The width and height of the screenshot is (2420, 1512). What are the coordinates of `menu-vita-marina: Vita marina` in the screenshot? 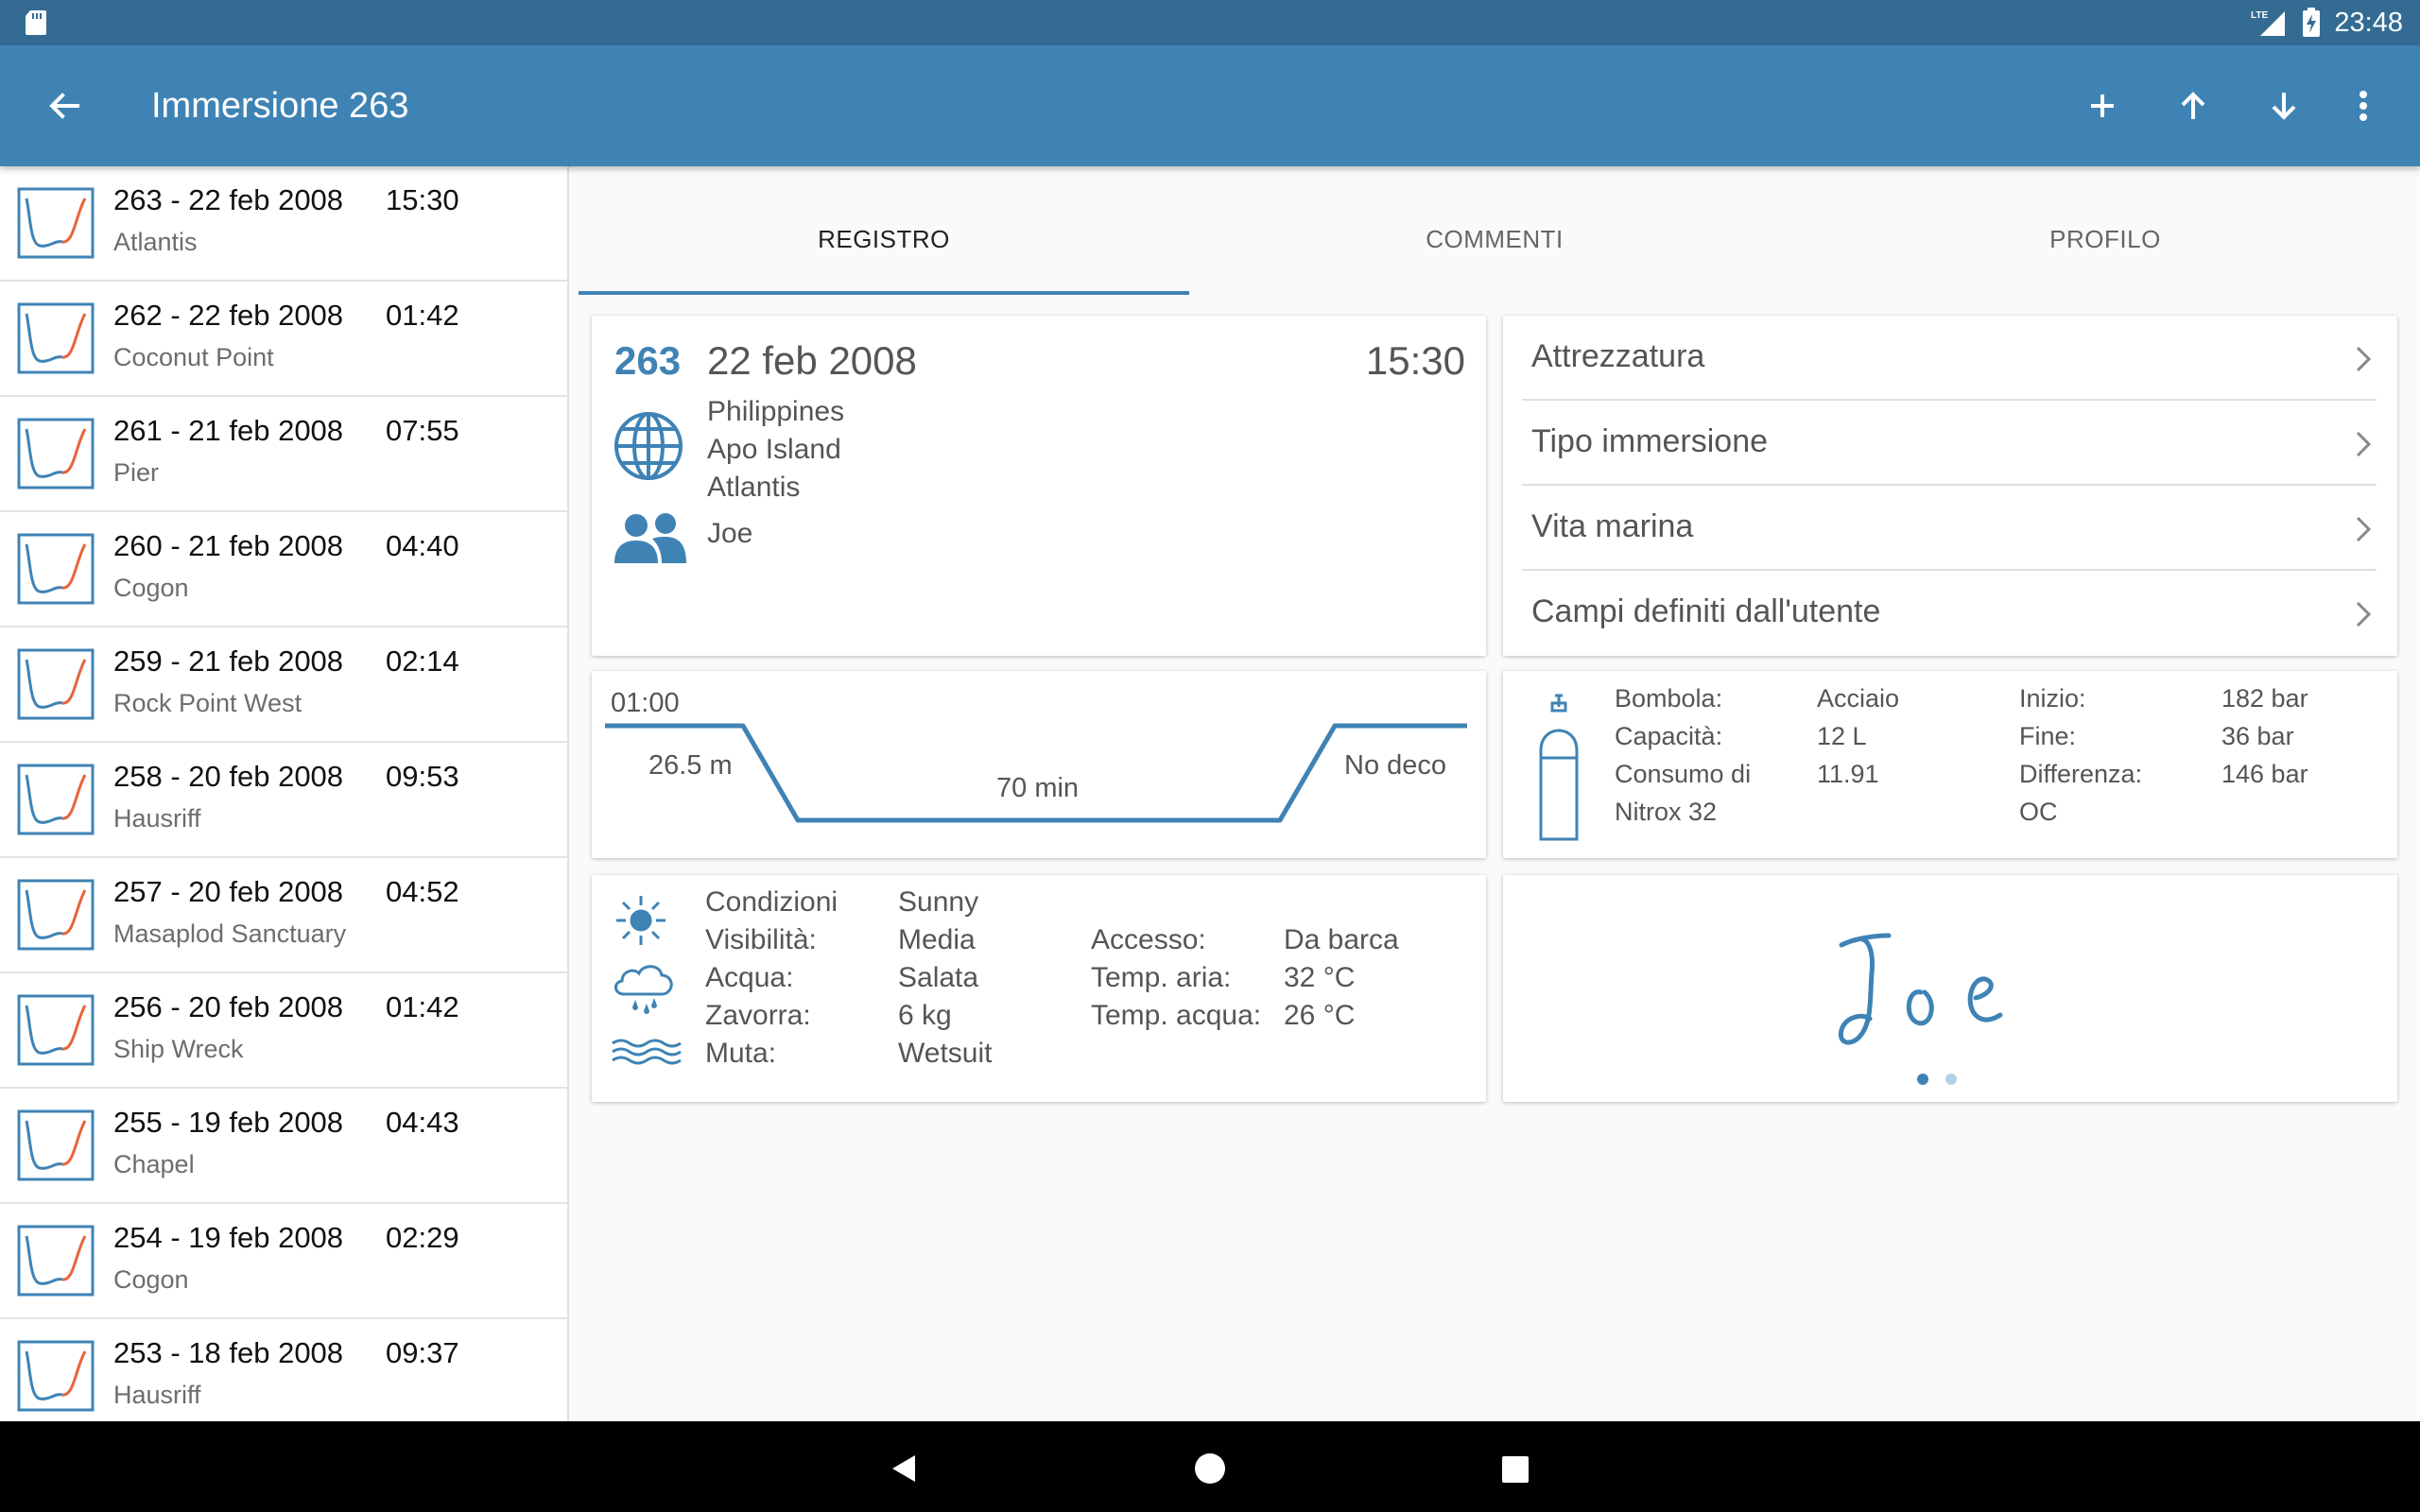 It's located at (1949, 528).